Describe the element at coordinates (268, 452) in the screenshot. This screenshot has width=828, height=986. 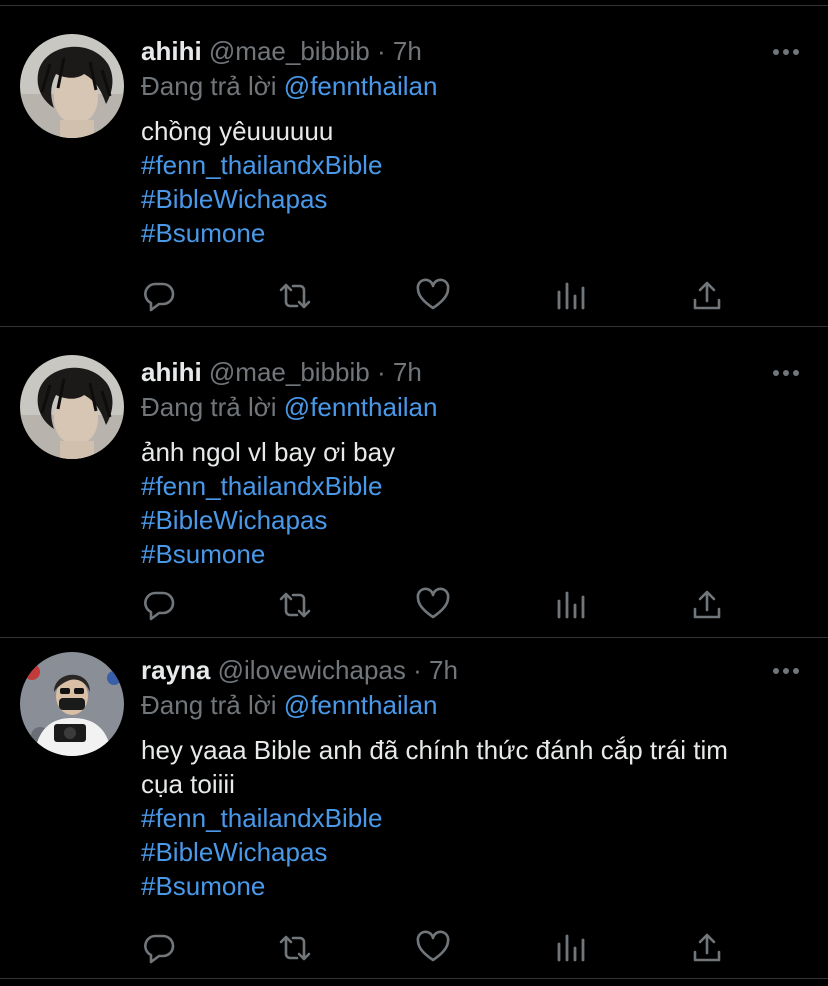
I see `tweet-text: ảnh ngol vl bay ơi bay` at that location.